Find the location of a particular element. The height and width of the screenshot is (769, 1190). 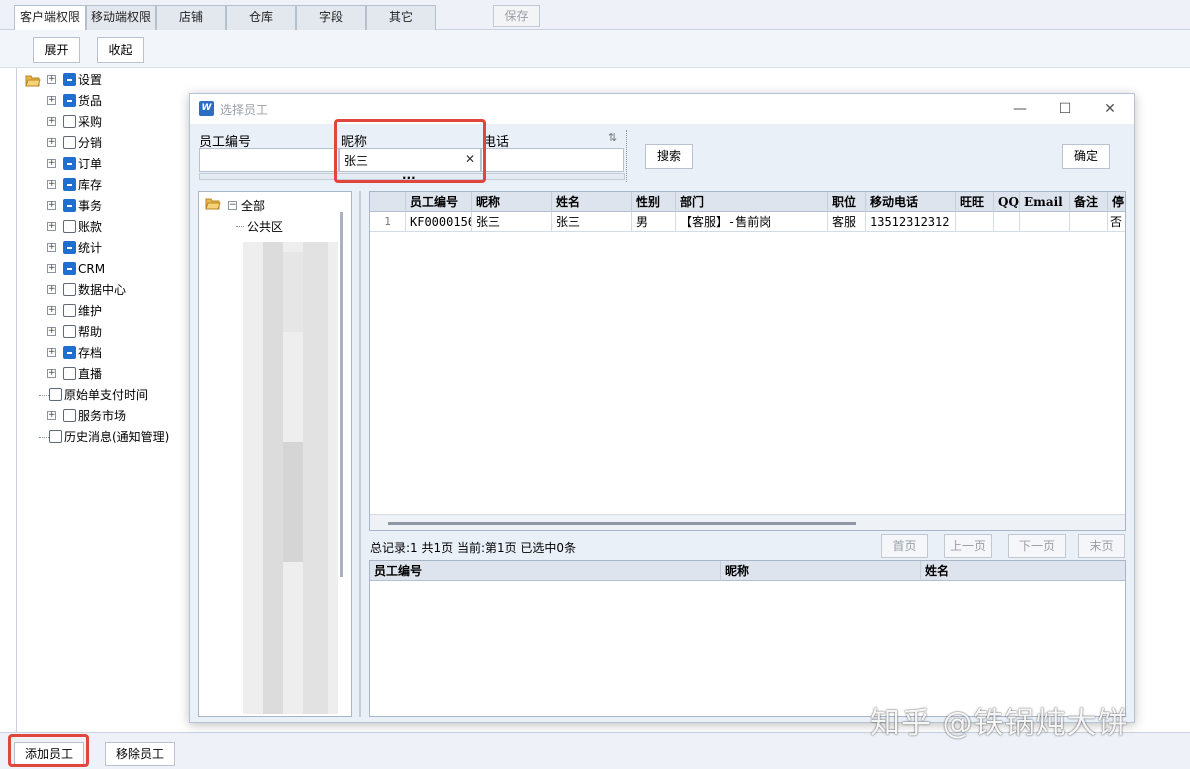

last-page-button: 末页 is located at coordinates (1101, 546).